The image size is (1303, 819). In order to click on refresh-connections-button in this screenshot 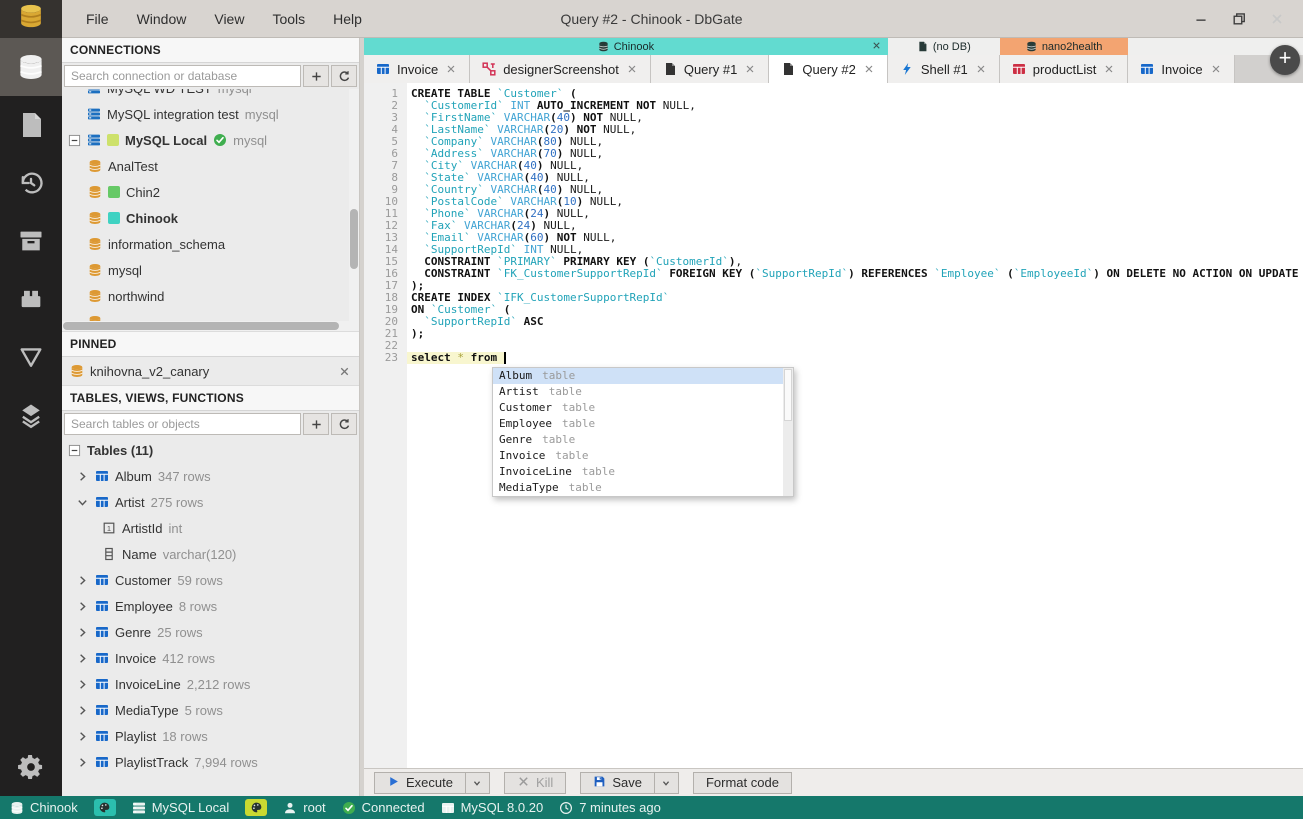, I will do `click(344, 76)`.